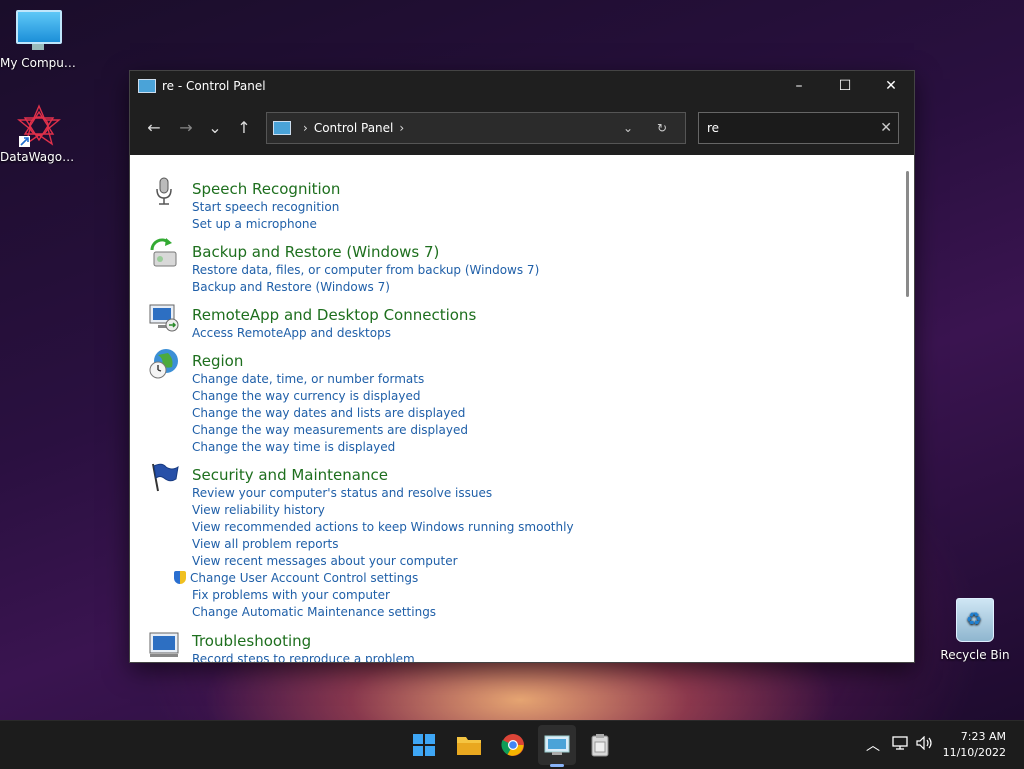 The height and width of the screenshot is (769, 1024). Describe the element at coordinates (492, 475) in the screenshot. I see `result-title: Security and Maintenance` at that location.